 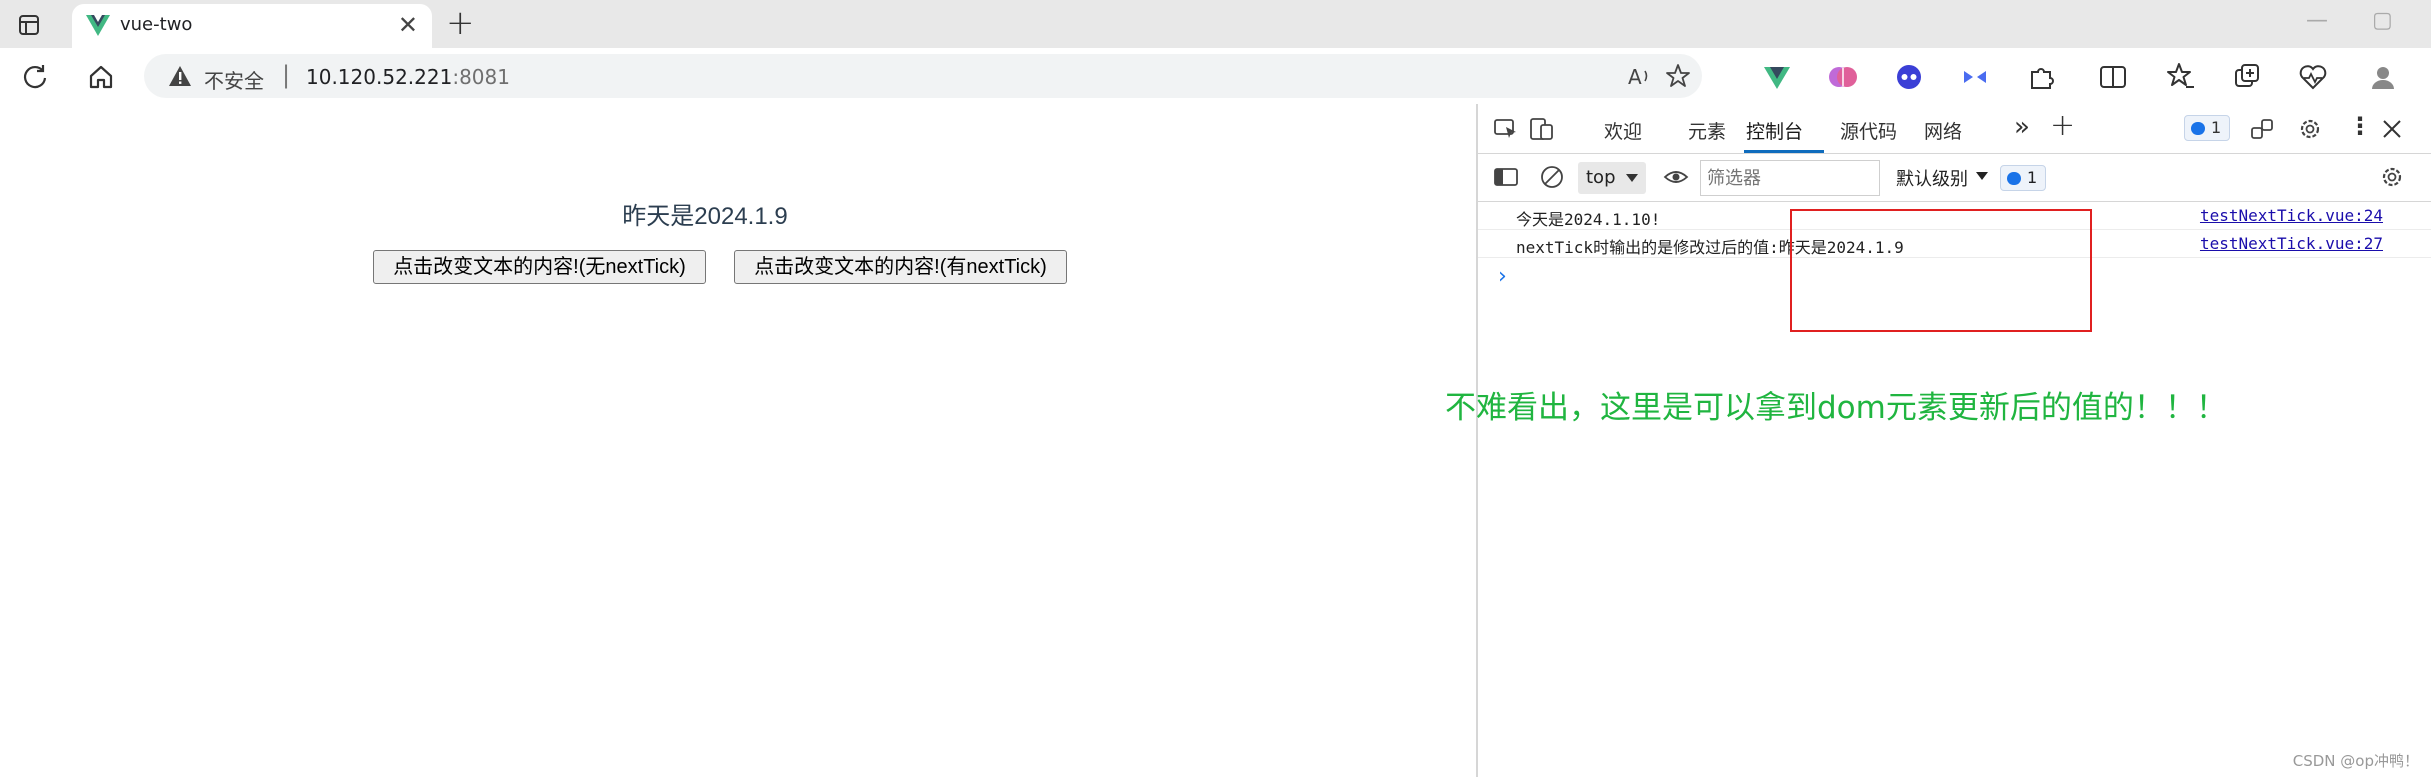 What do you see at coordinates (1215, 24) in the screenshot?
I see `tab-strip: vue-two ✕ + — ▢` at bounding box center [1215, 24].